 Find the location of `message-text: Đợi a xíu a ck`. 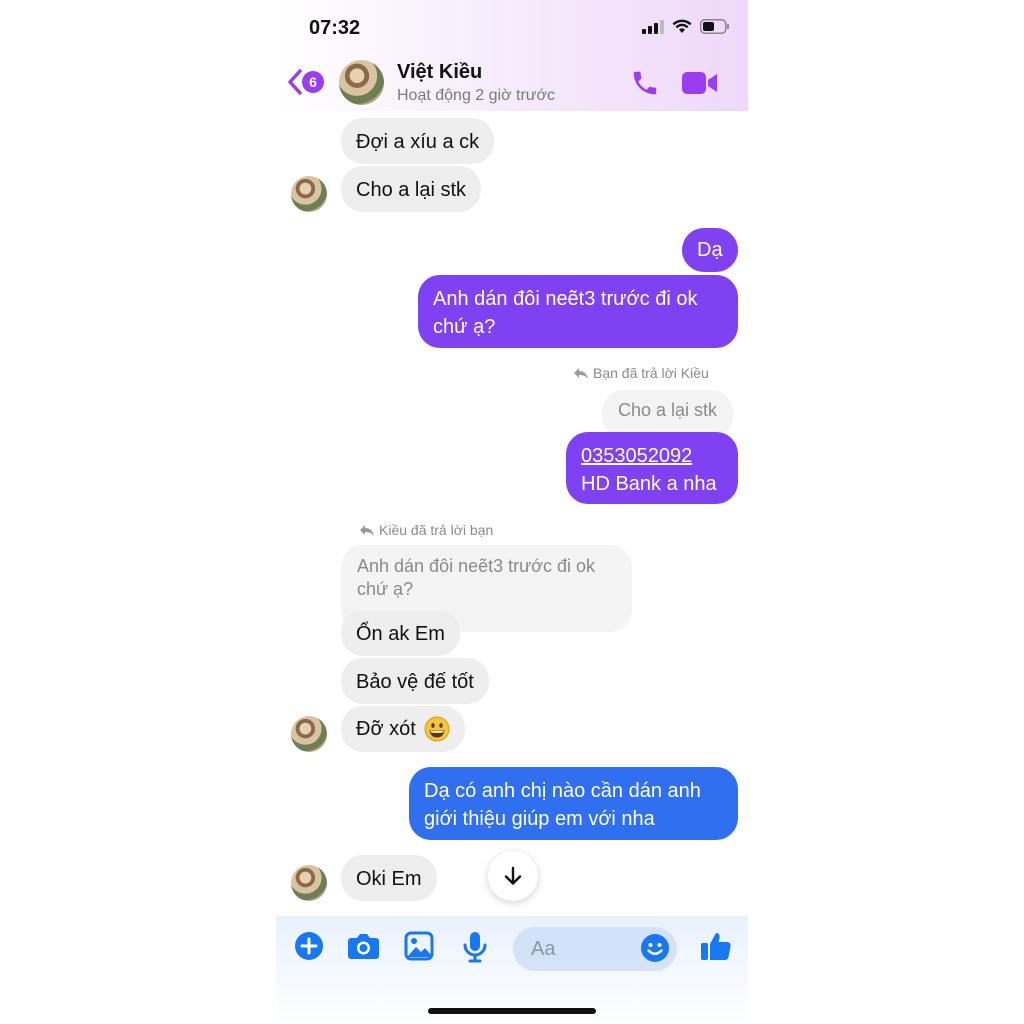

message-text: Đợi a xíu a ck is located at coordinates (418, 142).